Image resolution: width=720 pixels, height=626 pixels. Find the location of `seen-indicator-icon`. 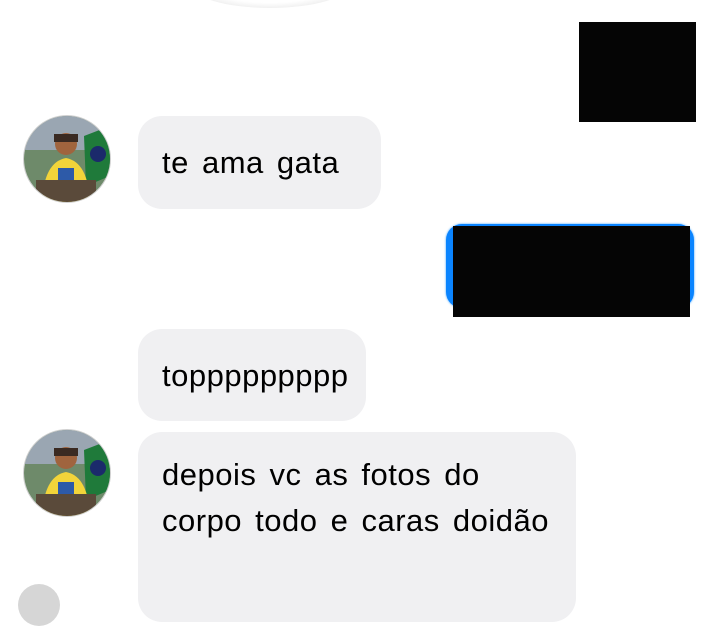

seen-indicator-icon is located at coordinates (39, 605).